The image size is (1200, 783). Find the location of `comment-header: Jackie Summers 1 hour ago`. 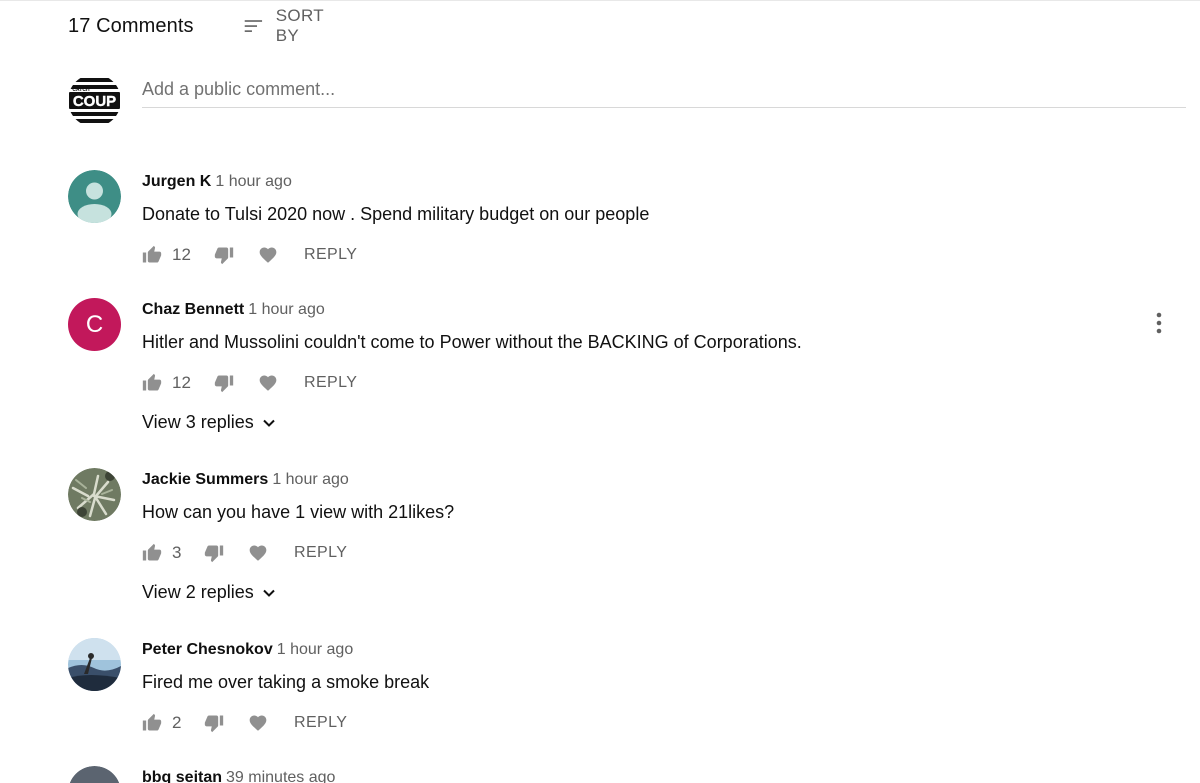

comment-header: Jackie Summers 1 hour ago is located at coordinates (245, 480).